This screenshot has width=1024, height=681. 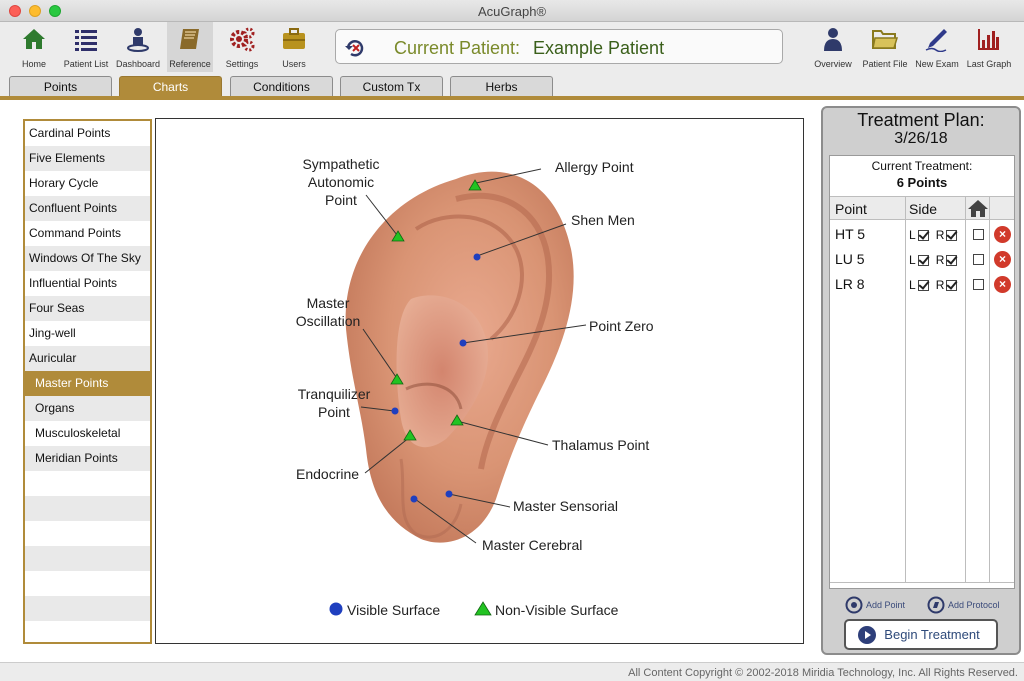 I want to click on add-protocol-button: Add Protocol, so click(x=963, y=605).